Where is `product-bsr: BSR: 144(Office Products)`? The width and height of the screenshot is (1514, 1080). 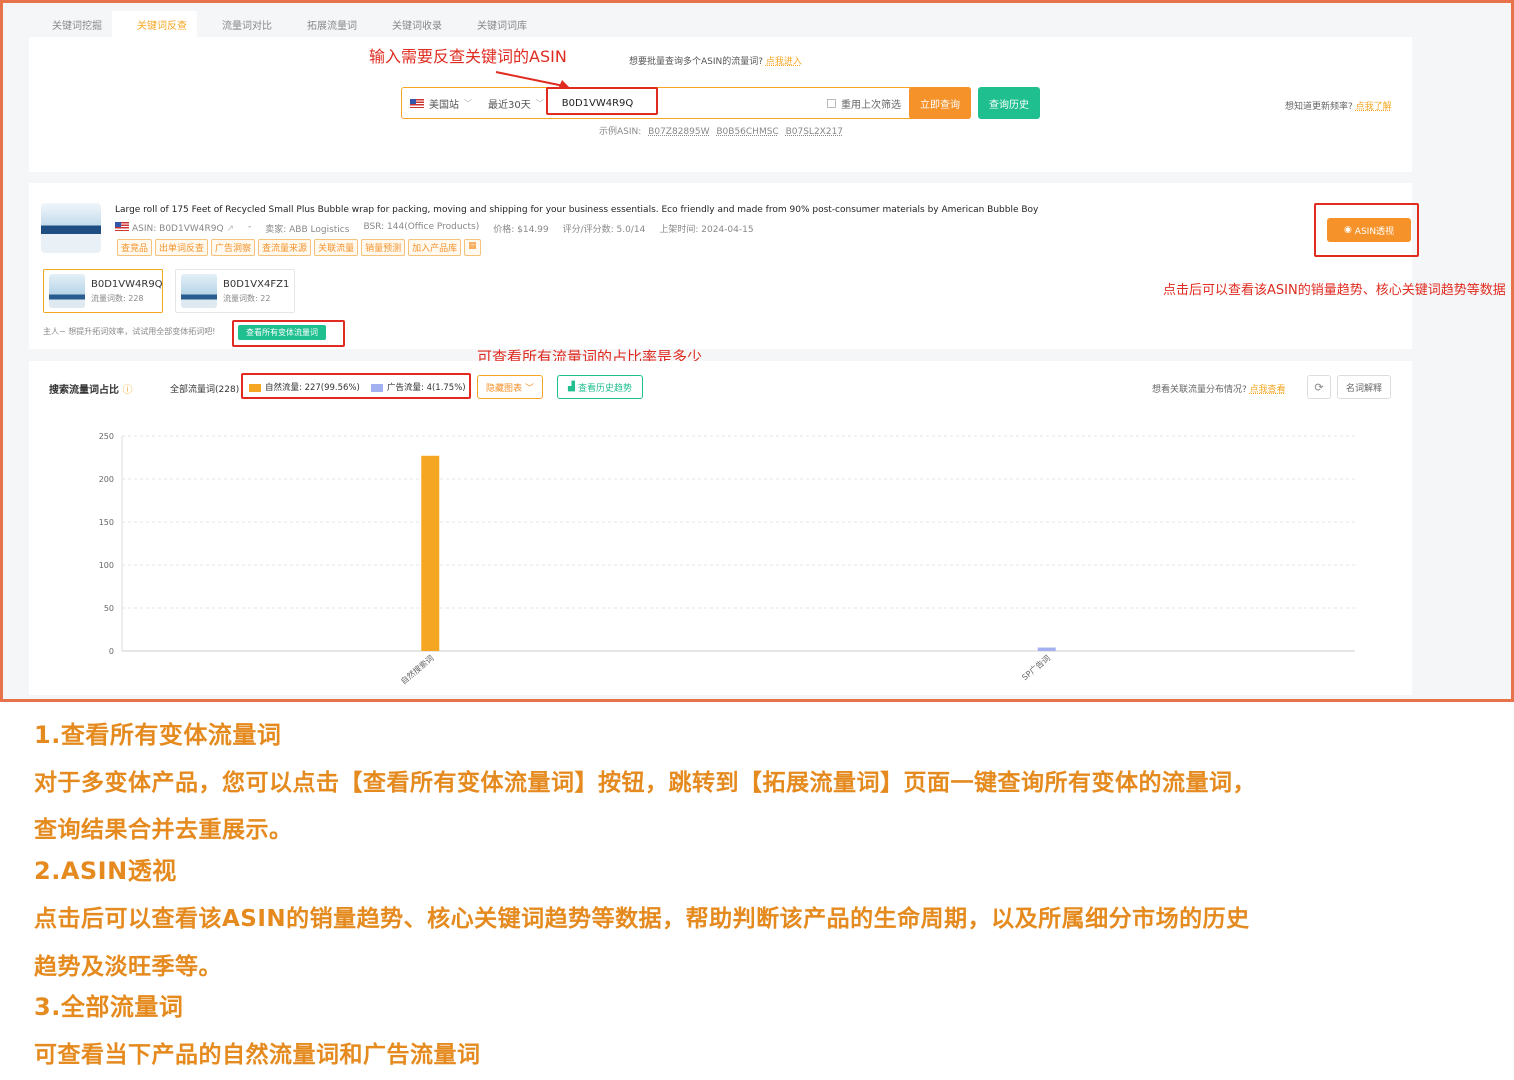 product-bsr: BSR: 144(Office Products) is located at coordinates (421, 227).